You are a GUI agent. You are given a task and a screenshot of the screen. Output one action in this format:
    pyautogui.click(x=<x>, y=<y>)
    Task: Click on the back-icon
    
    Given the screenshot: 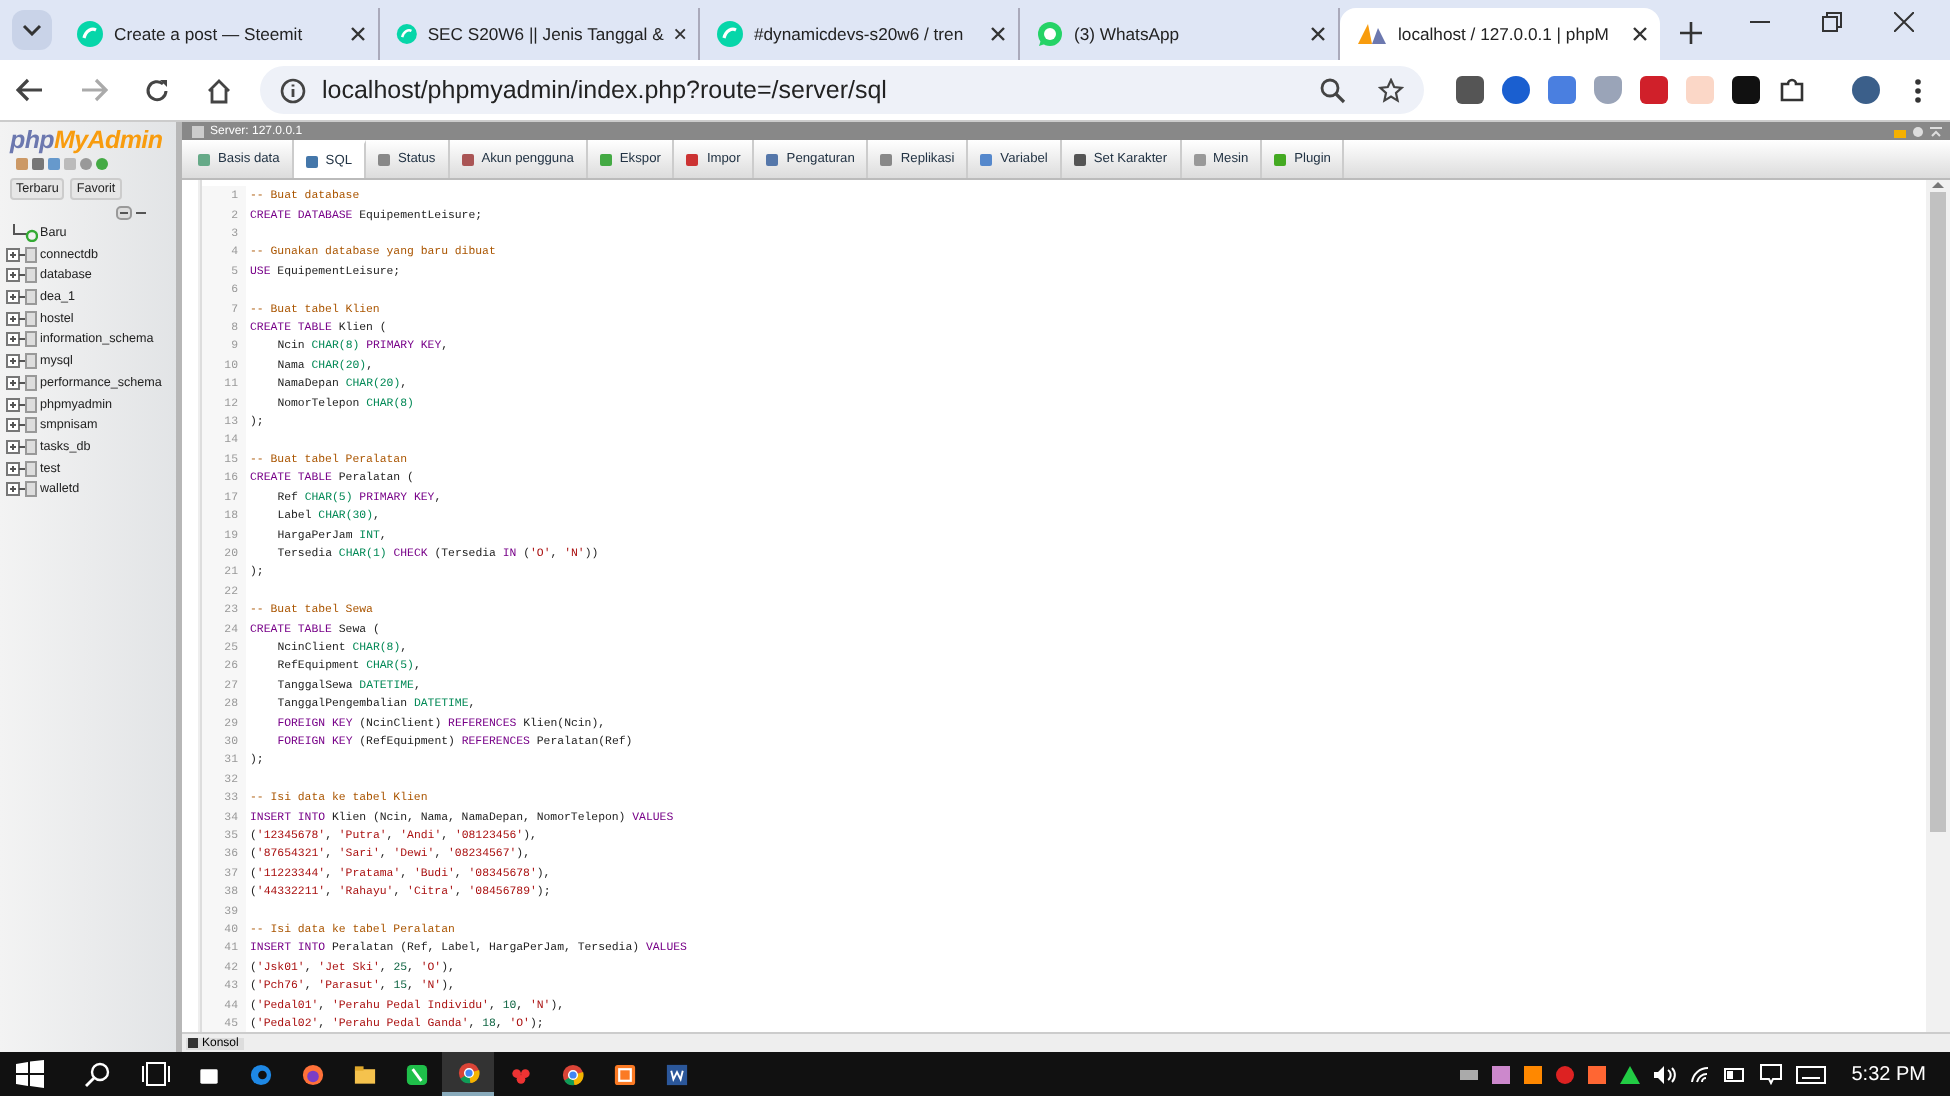 What is the action you would take?
    pyautogui.click(x=30, y=90)
    